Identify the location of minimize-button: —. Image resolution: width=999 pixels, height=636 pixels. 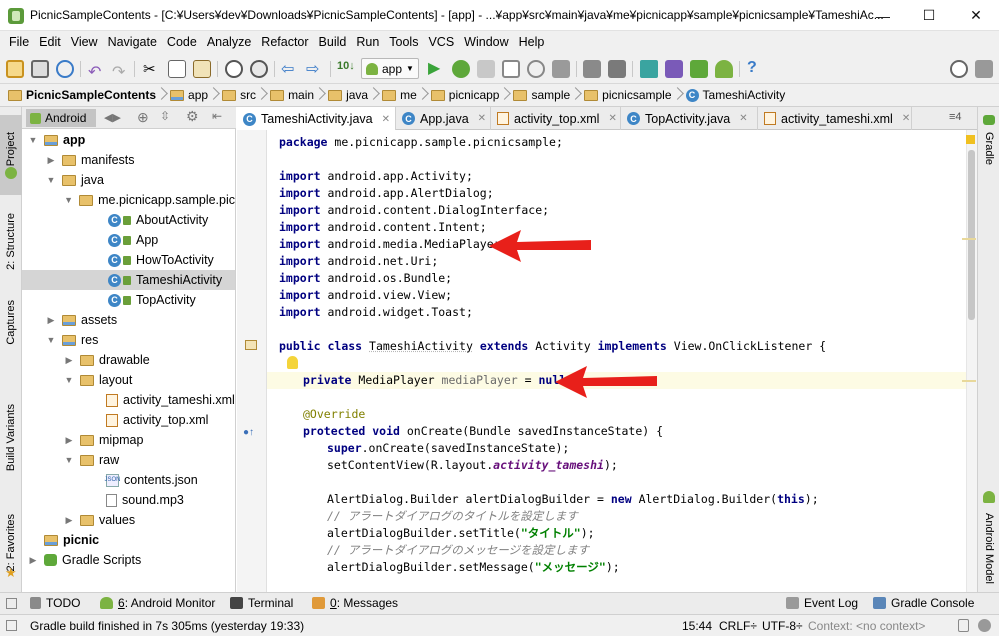
(883, 15).